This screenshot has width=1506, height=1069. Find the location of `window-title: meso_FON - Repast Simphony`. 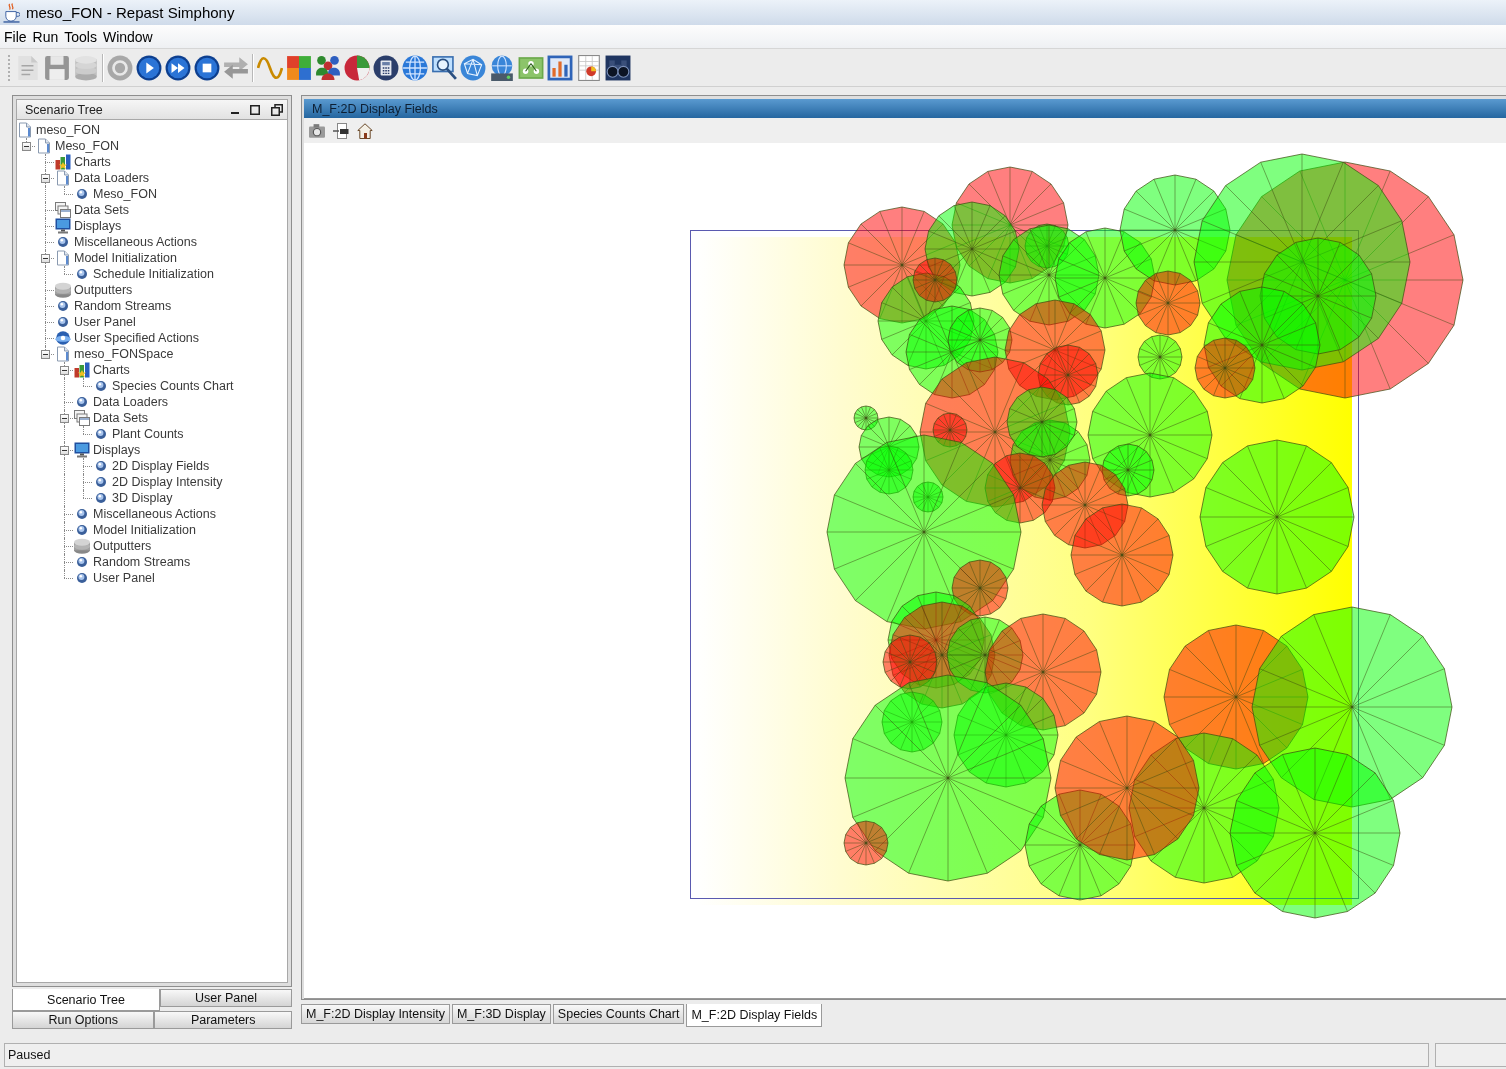

window-title: meso_FON - Repast Simphony is located at coordinates (130, 12).